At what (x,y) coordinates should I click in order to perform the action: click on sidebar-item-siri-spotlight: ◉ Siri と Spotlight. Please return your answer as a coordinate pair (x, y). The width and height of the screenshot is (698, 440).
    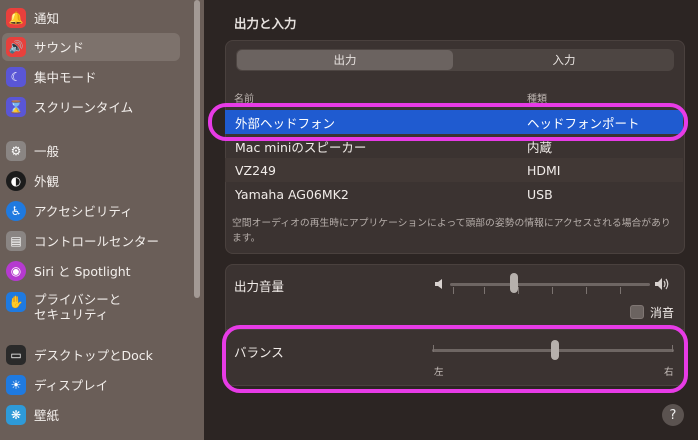
    Looking at the image, I should click on (93, 271).